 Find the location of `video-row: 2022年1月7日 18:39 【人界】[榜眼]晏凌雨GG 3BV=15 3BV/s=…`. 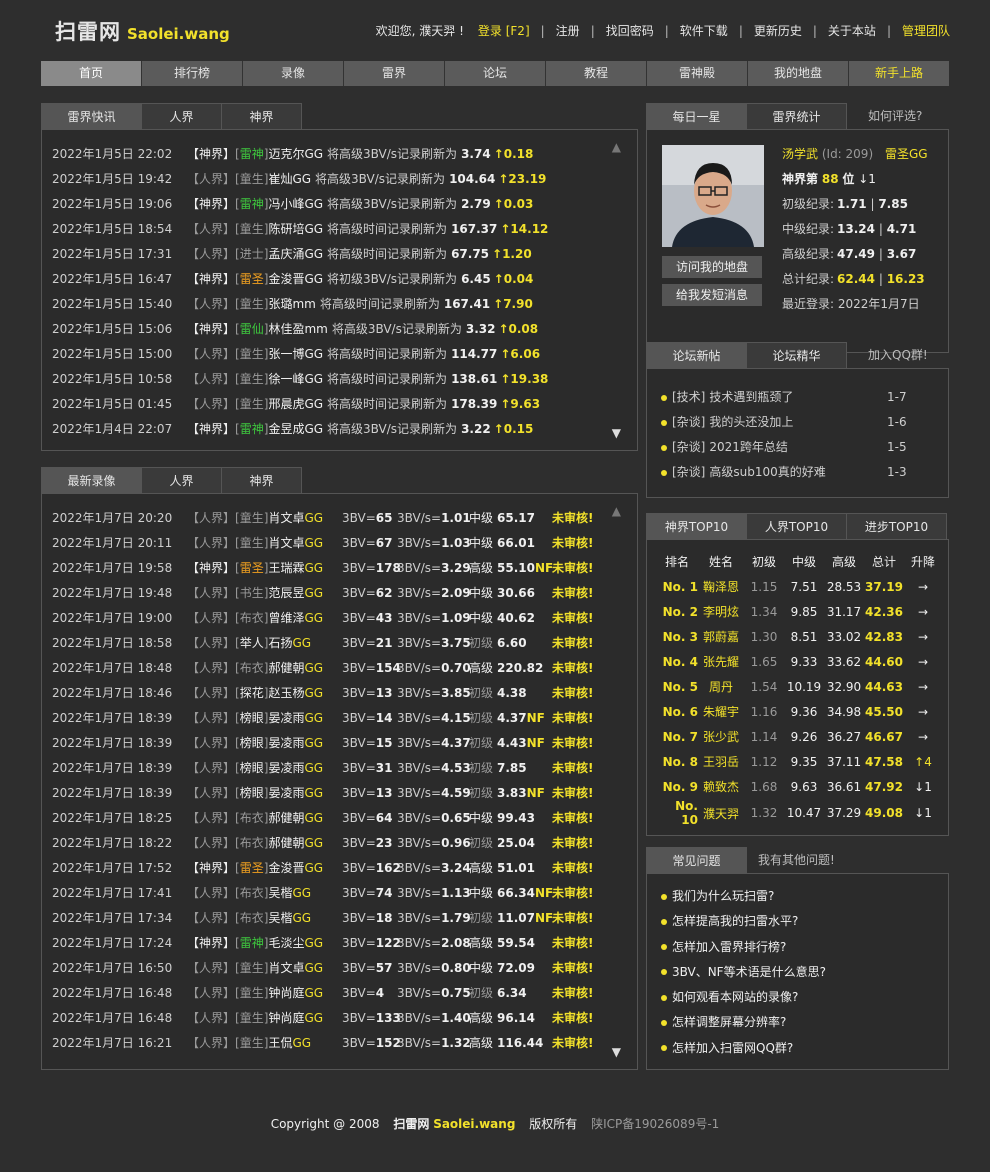

video-row: 2022年1月7日 18:39 【人界】[榜眼]晏凌雨GG 3BV=15 3BV/s=… is located at coordinates (339, 743).